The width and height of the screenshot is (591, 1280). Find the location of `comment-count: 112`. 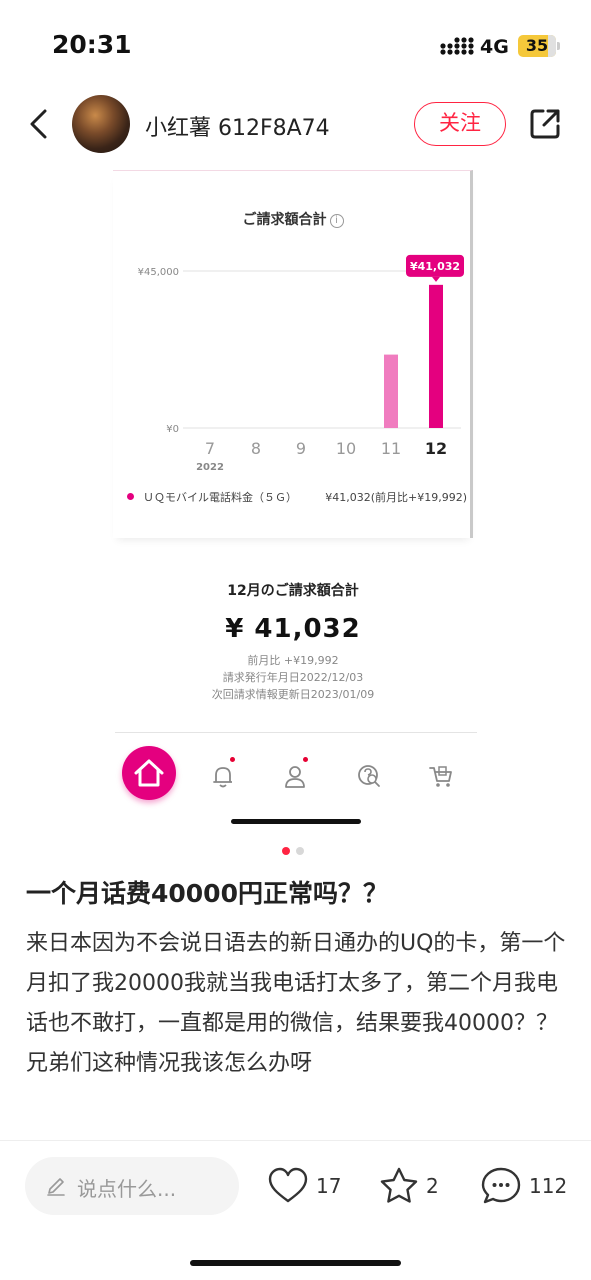

comment-count: 112 is located at coordinates (548, 1186).